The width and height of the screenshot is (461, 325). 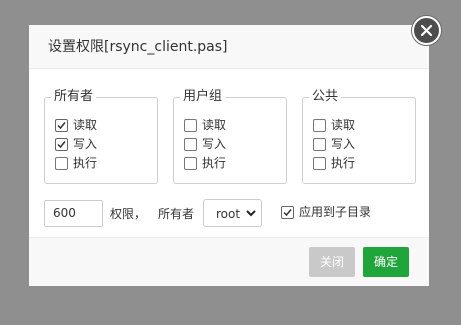 I want to click on close-button: 关闭, so click(x=332, y=262).